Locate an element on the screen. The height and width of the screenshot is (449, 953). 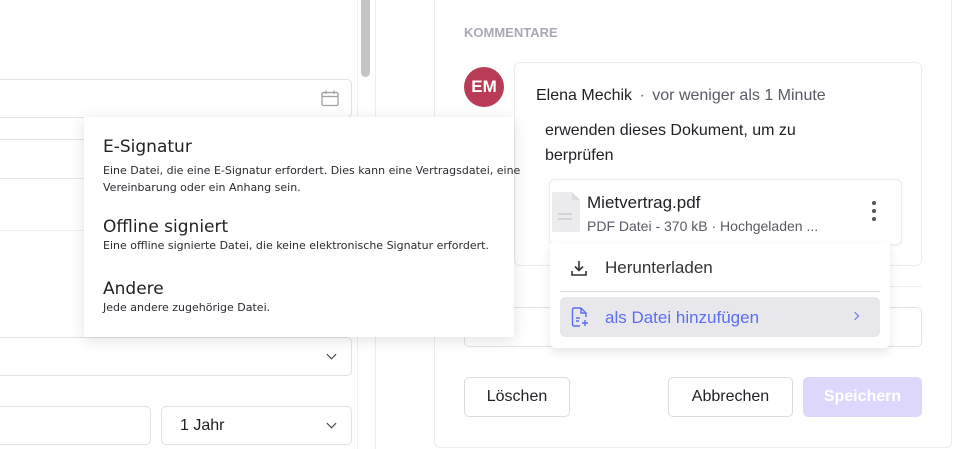
chevron-right-icon is located at coordinates (855, 316).